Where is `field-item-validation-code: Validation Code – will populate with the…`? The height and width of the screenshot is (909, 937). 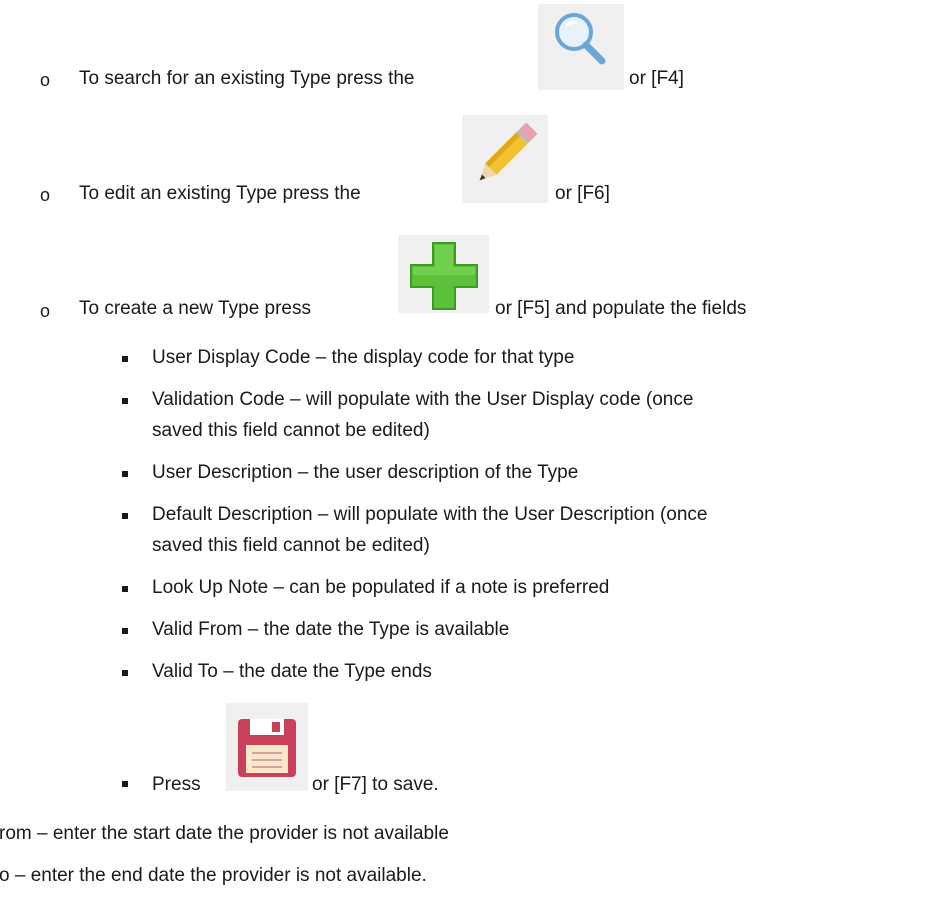
field-item-validation-code: Validation Code – will populate with the… is located at coordinates (423, 399).